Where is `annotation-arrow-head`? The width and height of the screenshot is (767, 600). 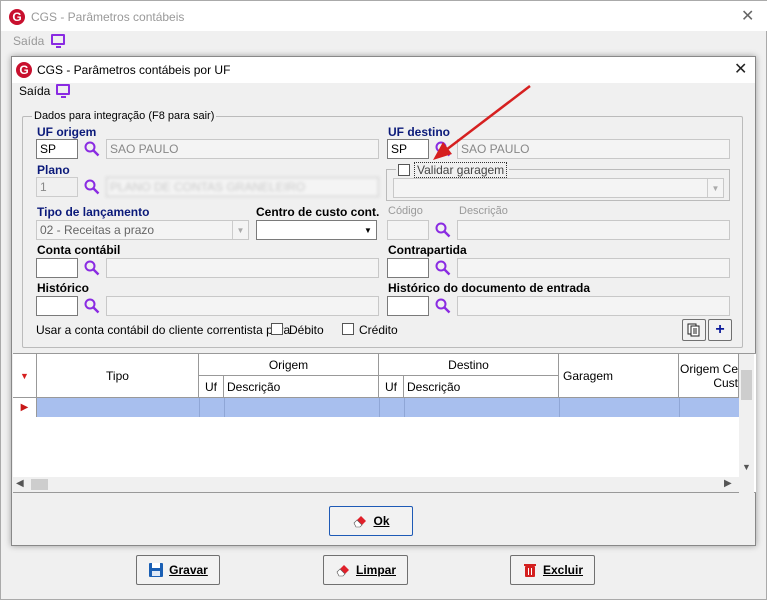 annotation-arrow-head is located at coordinates (442, 151).